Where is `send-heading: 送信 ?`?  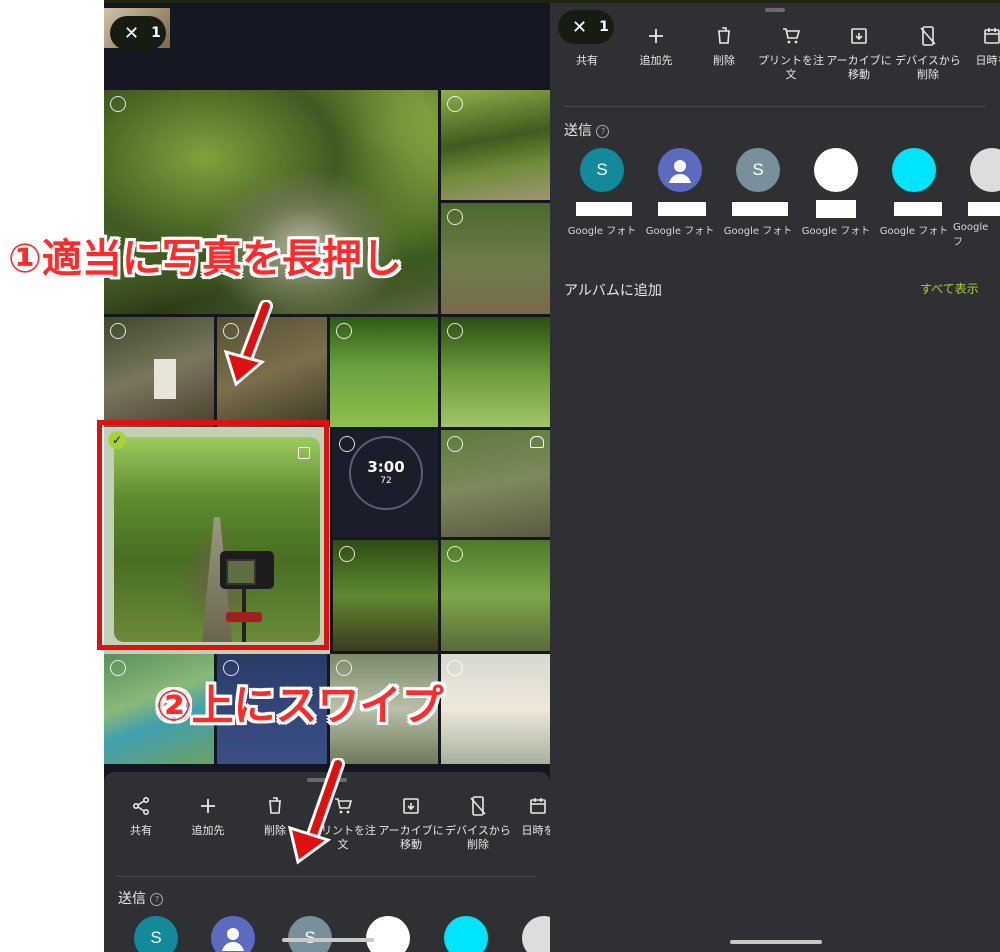 send-heading: 送信 ? is located at coordinates (141, 898).